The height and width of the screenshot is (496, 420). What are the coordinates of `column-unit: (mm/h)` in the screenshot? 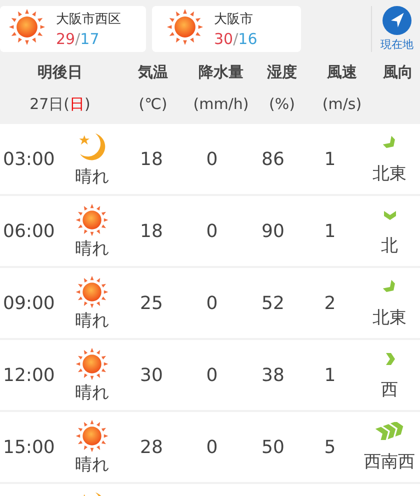 It's located at (221, 104).